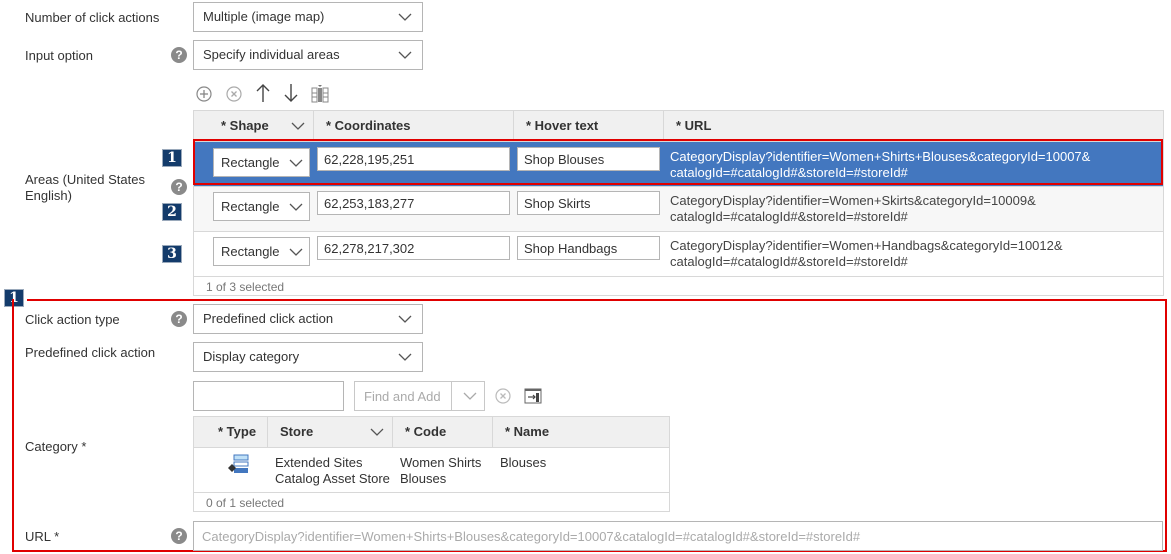  I want to click on url-label: URL *, so click(42, 536).